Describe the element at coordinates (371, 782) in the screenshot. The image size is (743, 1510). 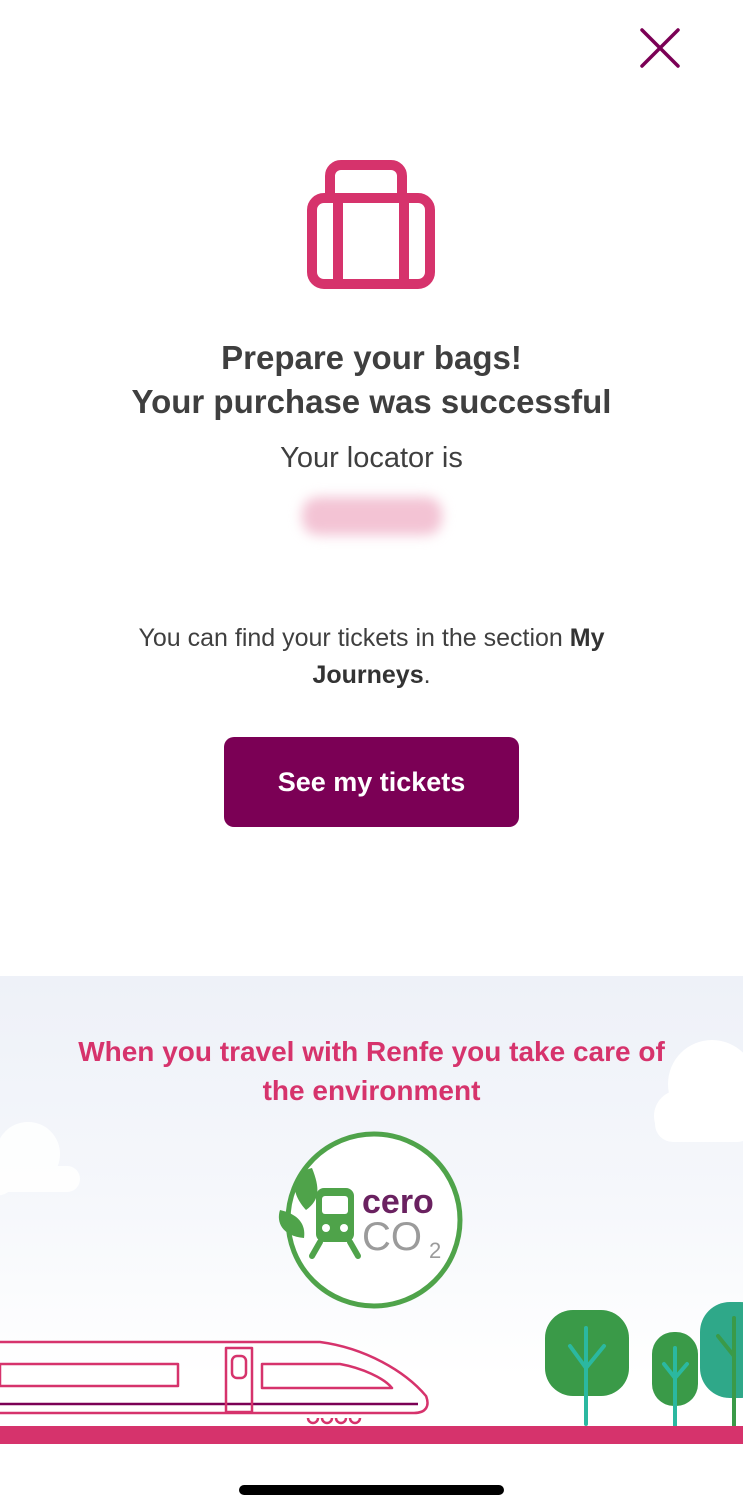
I see `see-my-tickets-button: See my tickets` at that location.